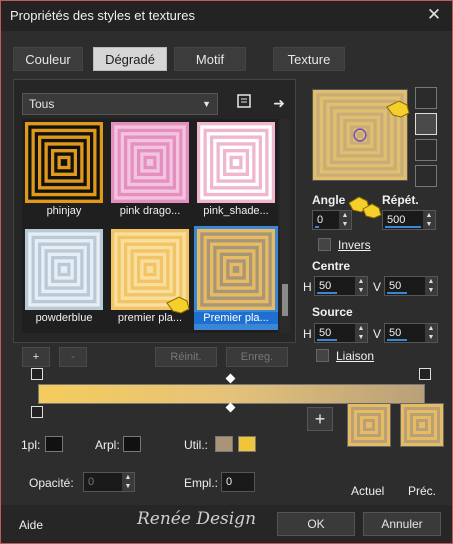 Image resolution: width=453 pixels, height=544 pixels. What do you see at coordinates (42, 104) in the screenshot?
I see `category-value: Tous` at bounding box center [42, 104].